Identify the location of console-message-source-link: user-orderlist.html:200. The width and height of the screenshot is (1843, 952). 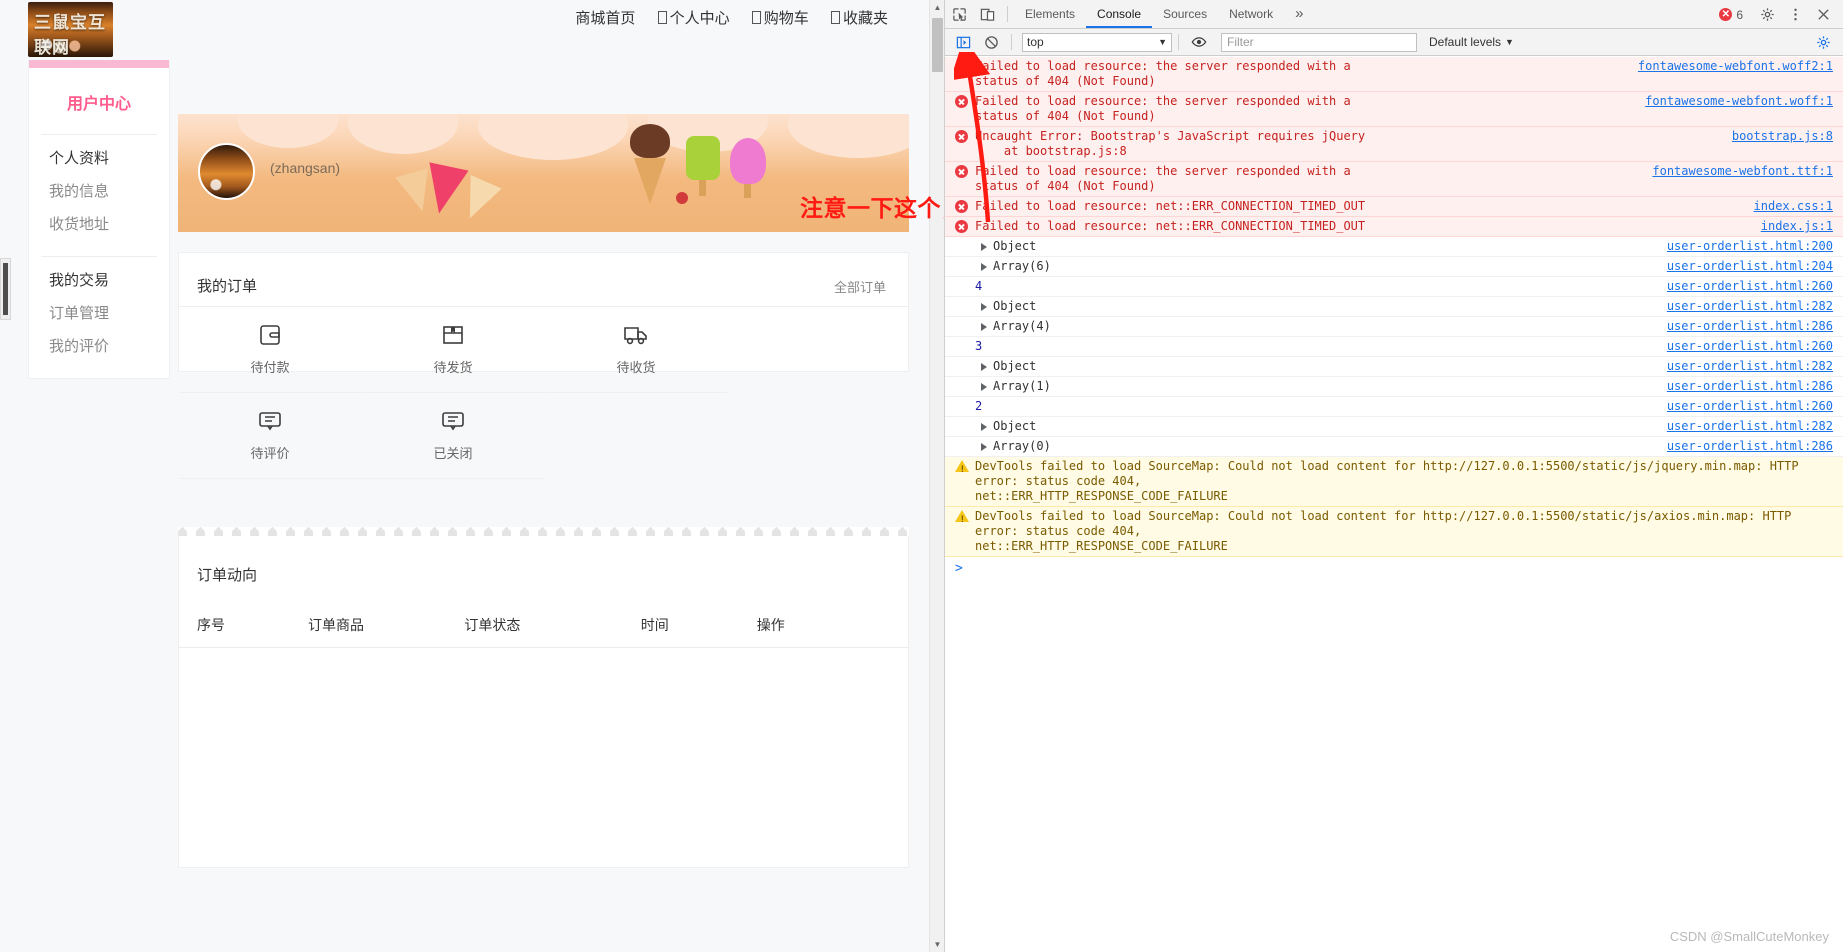
(1755, 246).